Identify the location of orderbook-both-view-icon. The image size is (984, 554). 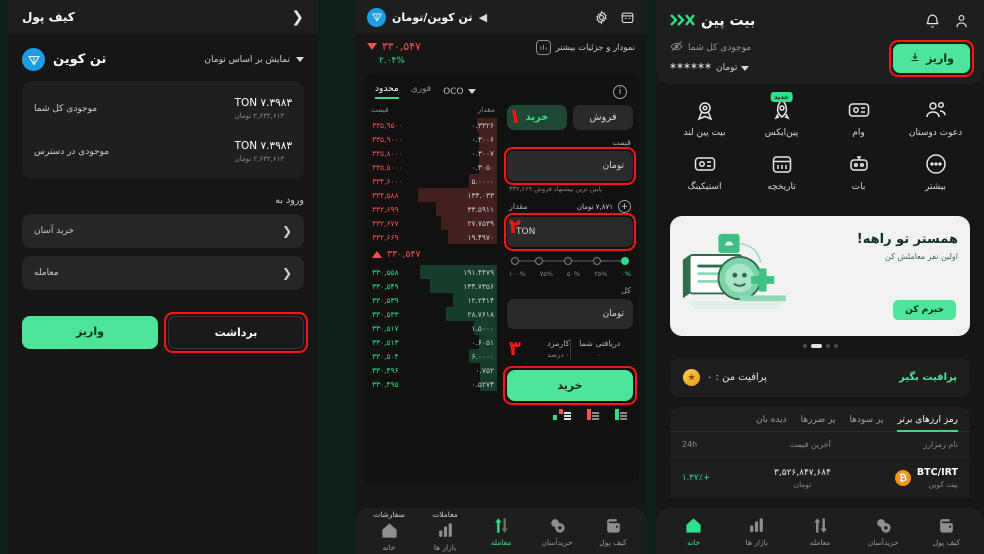
(562, 414).